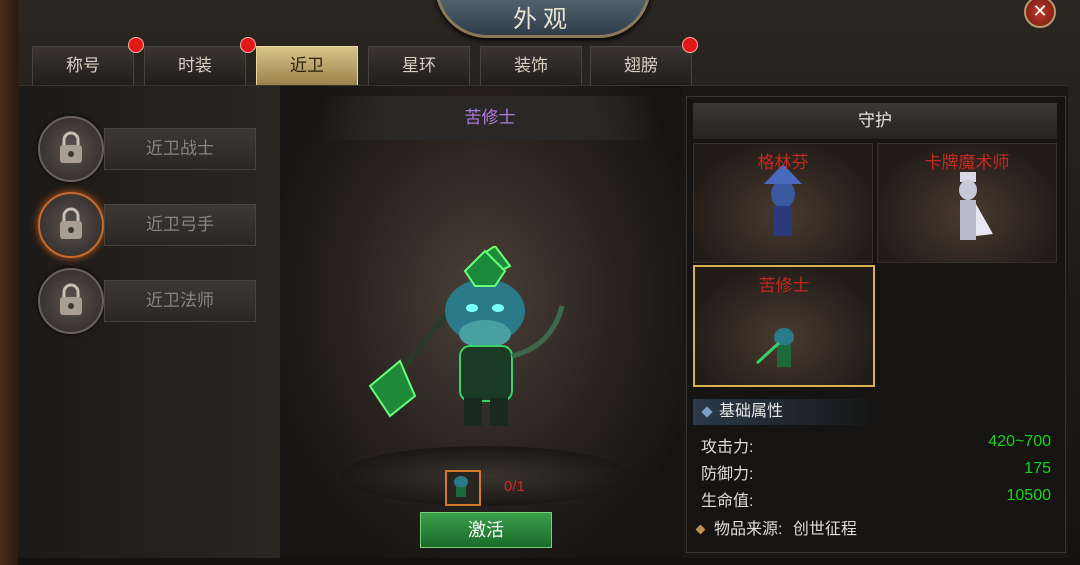 This screenshot has height=565, width=1080. I want to click on pedestal, so click(485, 476).